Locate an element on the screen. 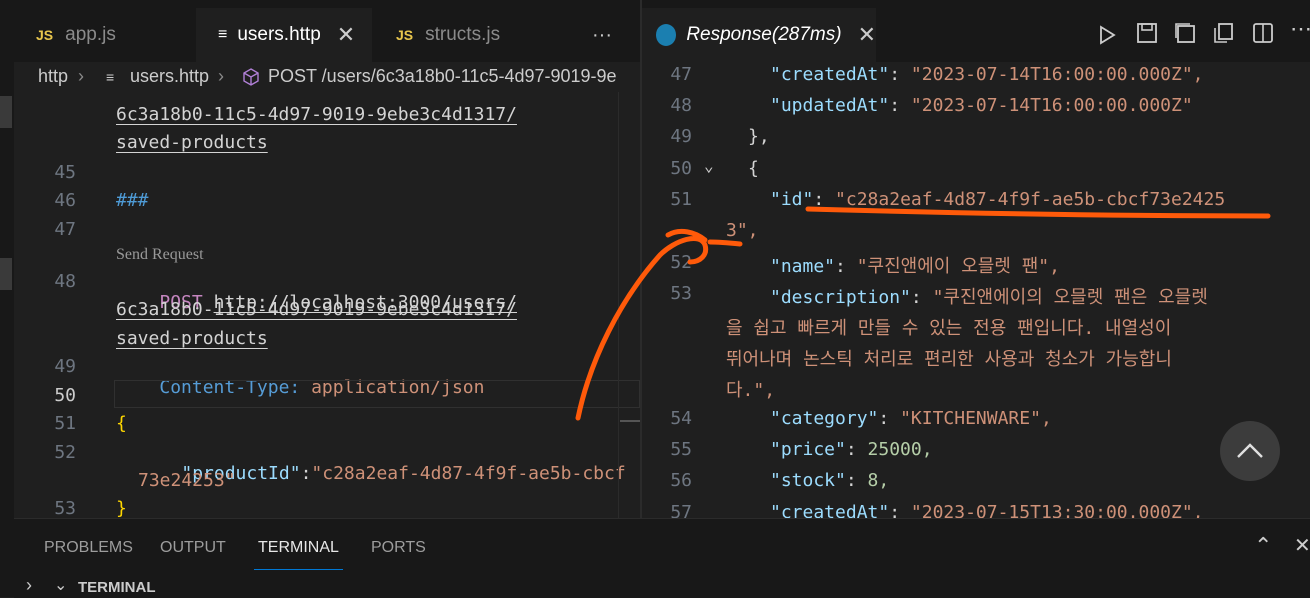  close-panel-icon: ✕ is located at coordinates (1302, 545).